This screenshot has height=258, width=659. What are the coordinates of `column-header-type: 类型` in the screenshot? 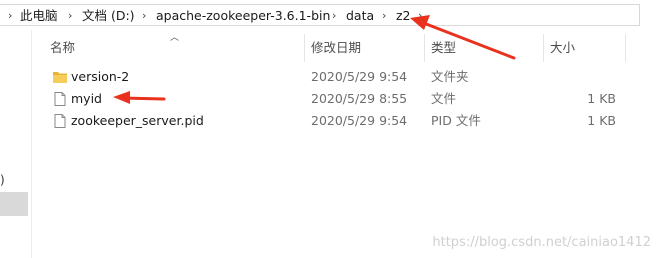 It's located at (443, 48).